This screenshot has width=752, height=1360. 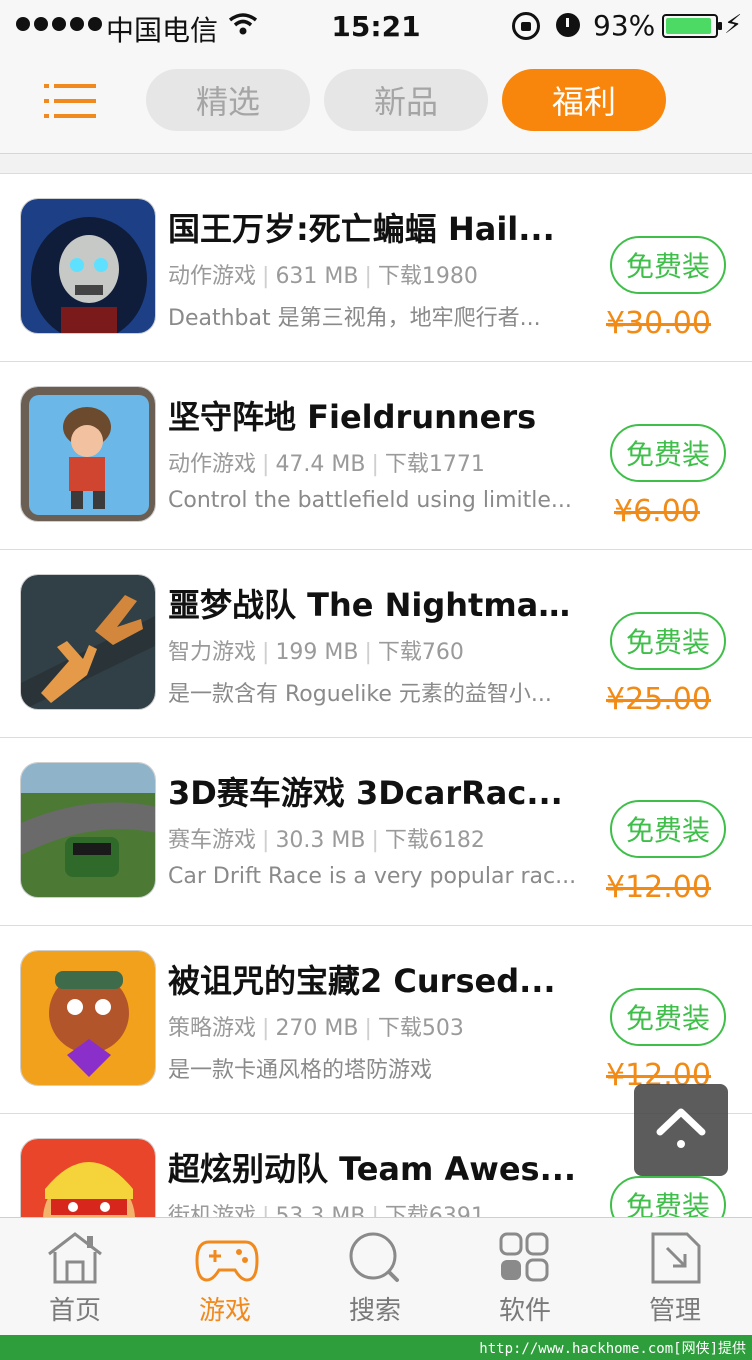 I want to click on app-meta: 街机游戏 | 53.3 MB | 下载6391, so click(x=326, y=1207).